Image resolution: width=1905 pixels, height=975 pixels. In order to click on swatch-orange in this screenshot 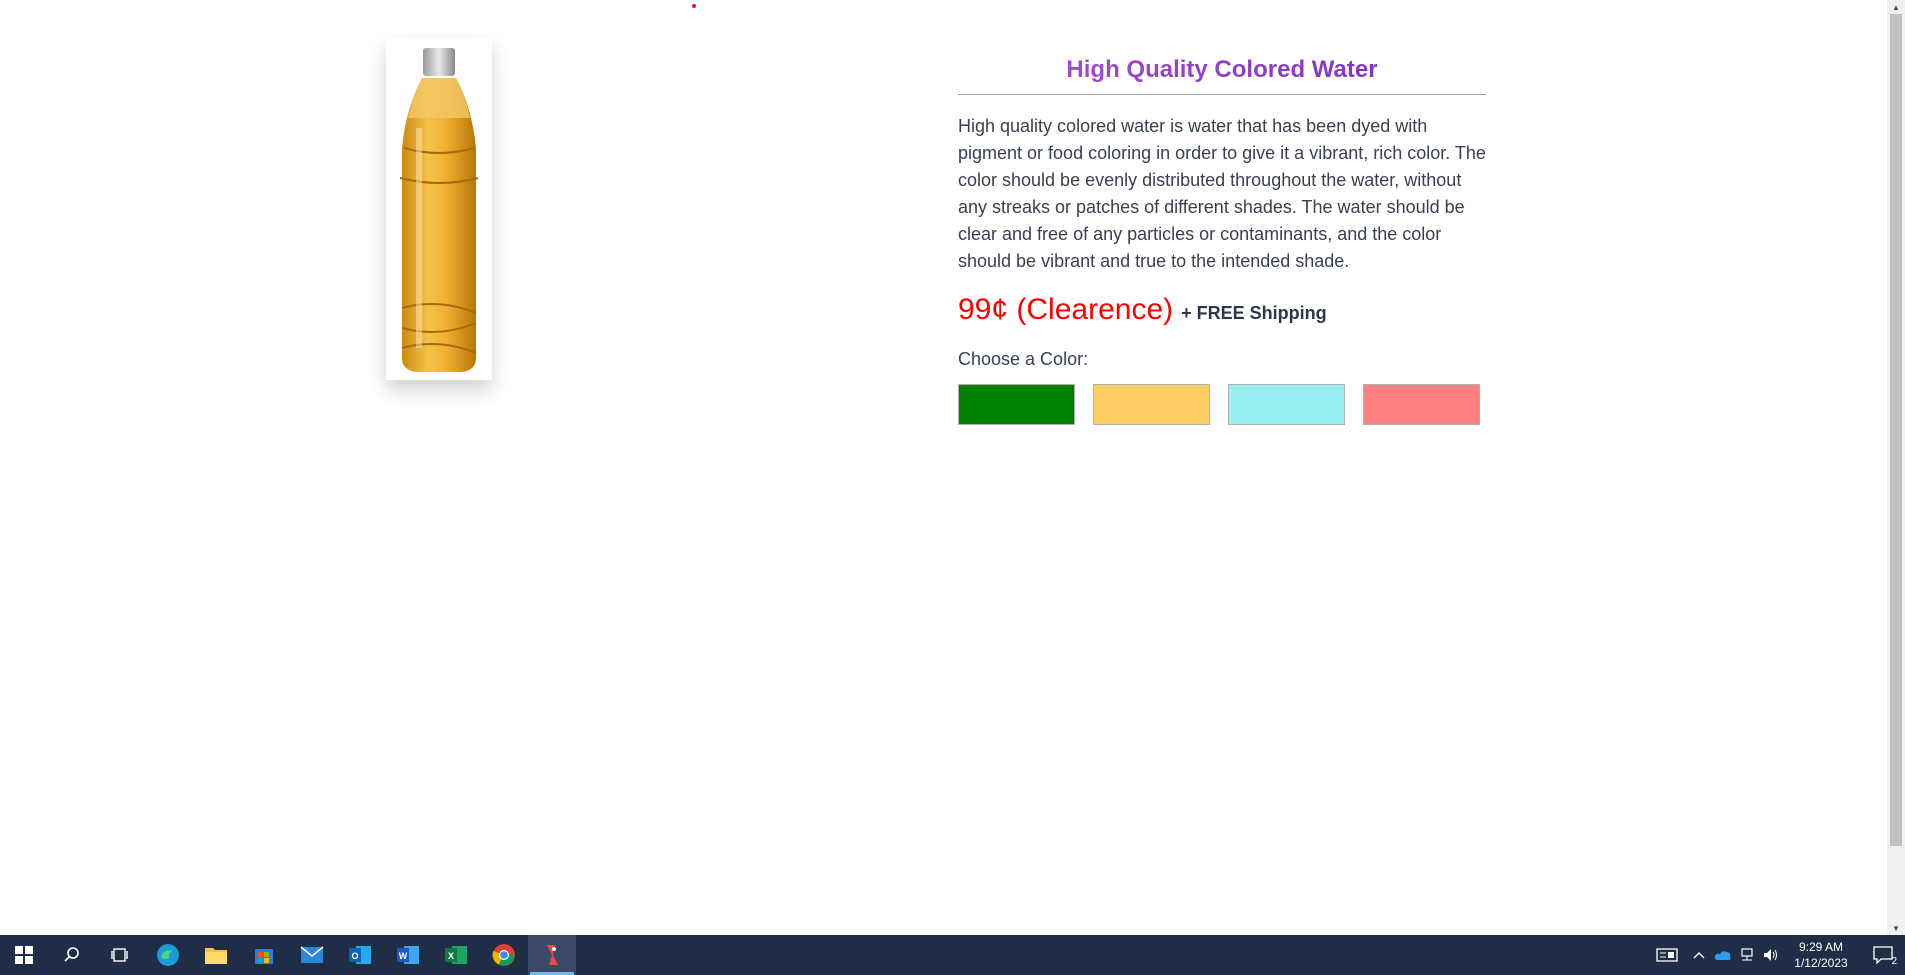, I will do `click(1151, 404)`.